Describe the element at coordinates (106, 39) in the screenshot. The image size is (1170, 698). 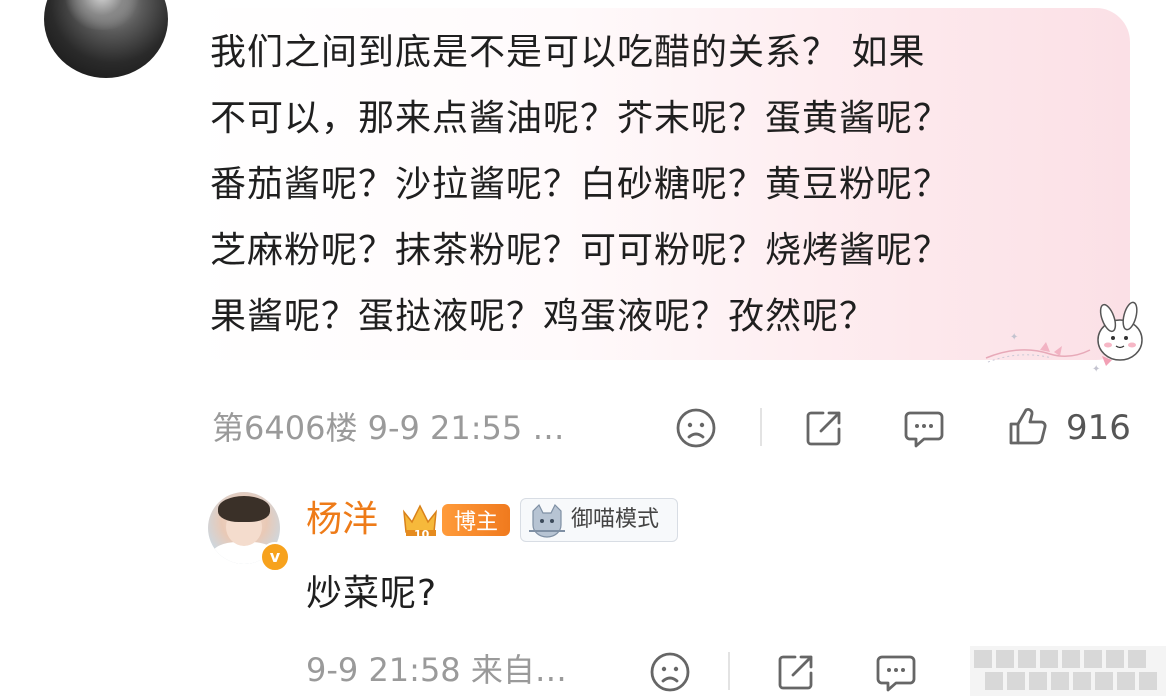
I see `commenter-avatar` at that location.